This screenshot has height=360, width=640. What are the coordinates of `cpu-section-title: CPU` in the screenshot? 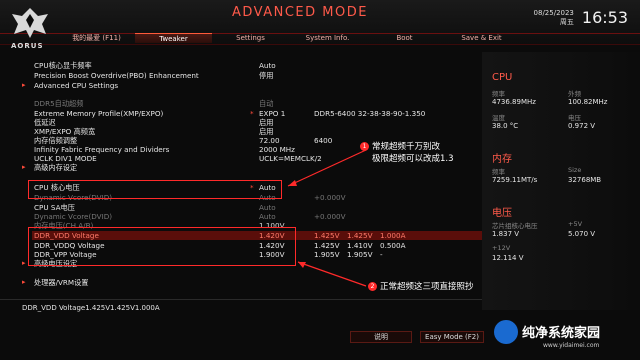 It's located at (502, 77).